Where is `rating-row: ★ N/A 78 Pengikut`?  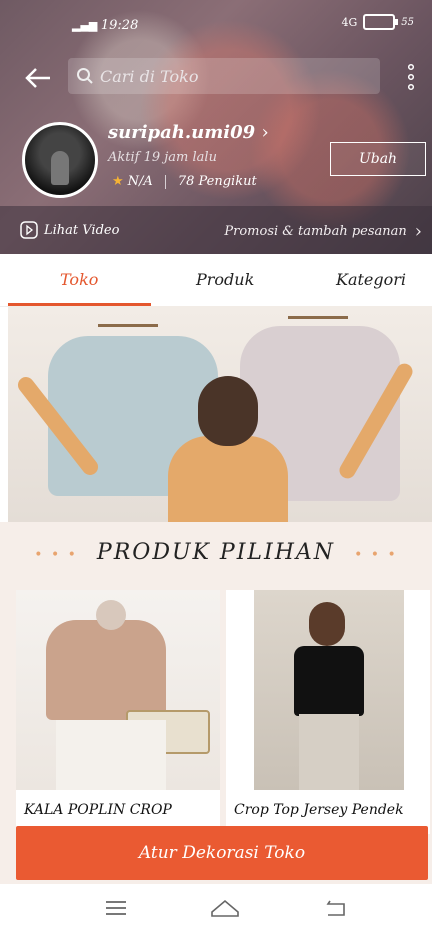 rating-row: ★ N/A 78 Pengikut is located at coordinates (184, 181).